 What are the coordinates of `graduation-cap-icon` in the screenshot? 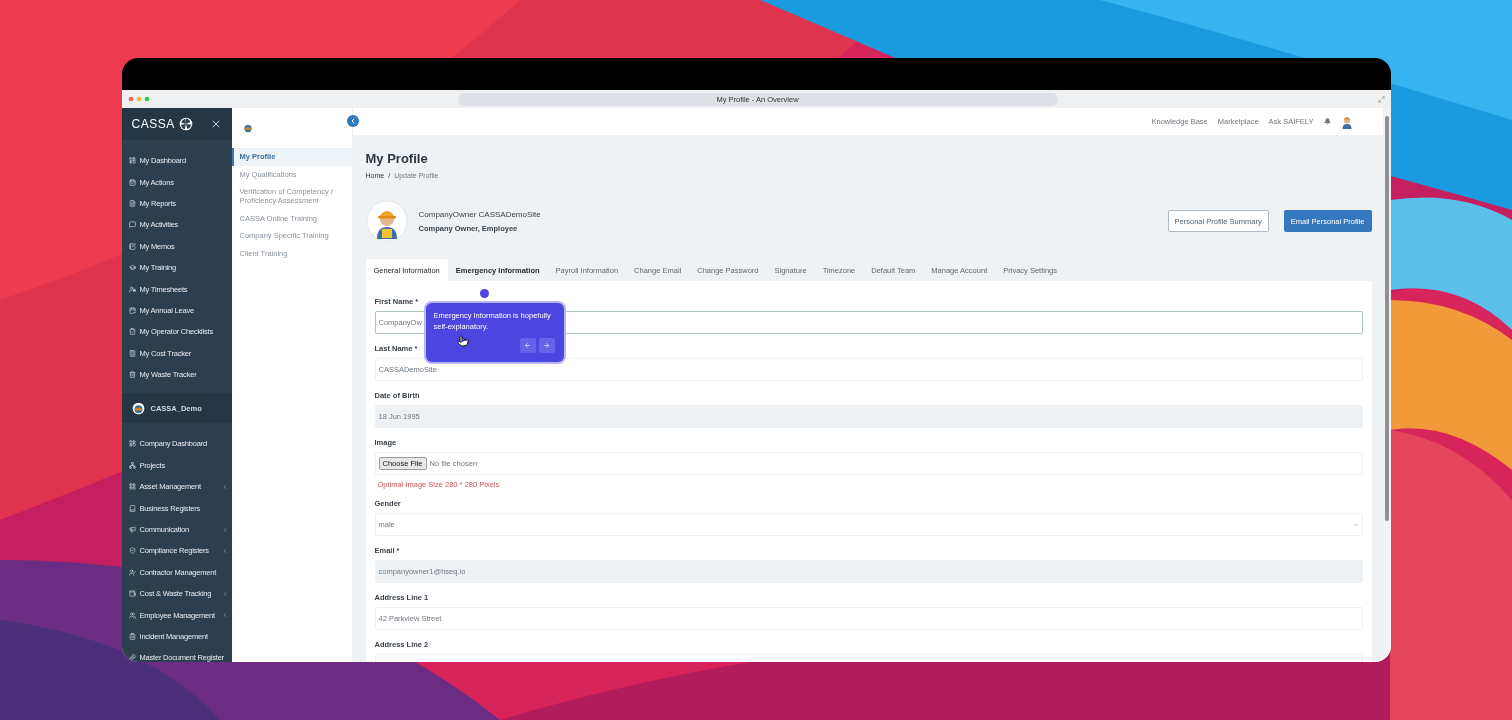 It's located at (132, 268).